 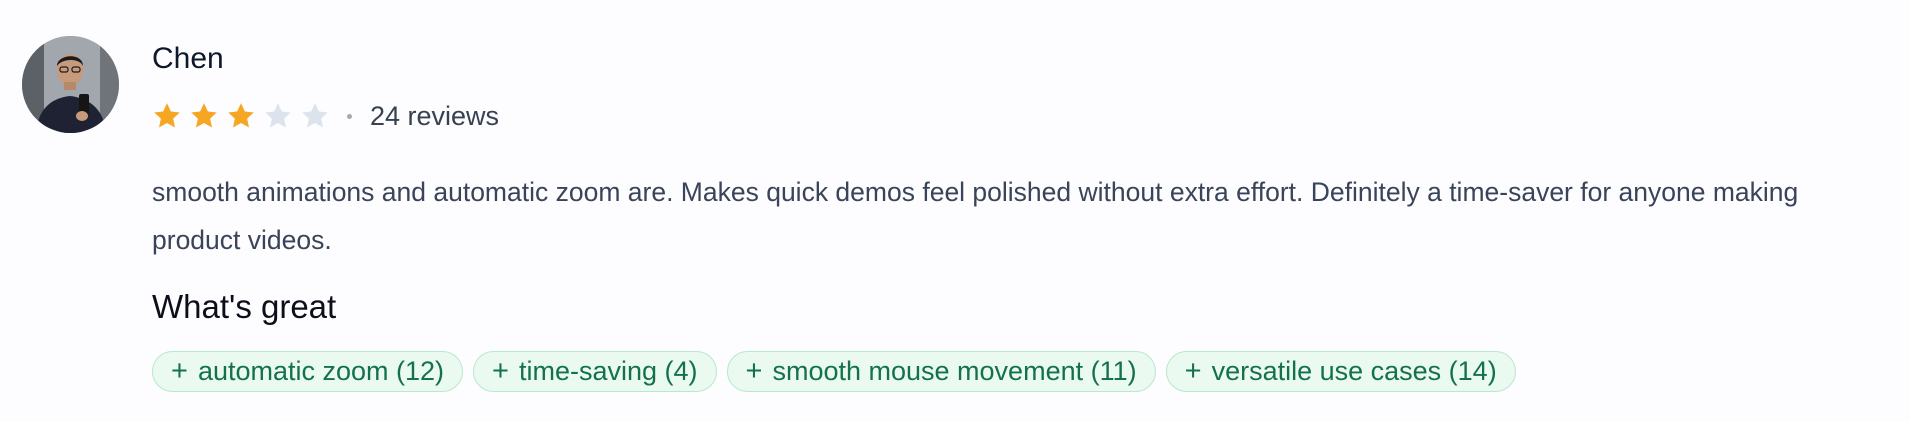 I want to click on star-rating, so click(x=244, y=116).